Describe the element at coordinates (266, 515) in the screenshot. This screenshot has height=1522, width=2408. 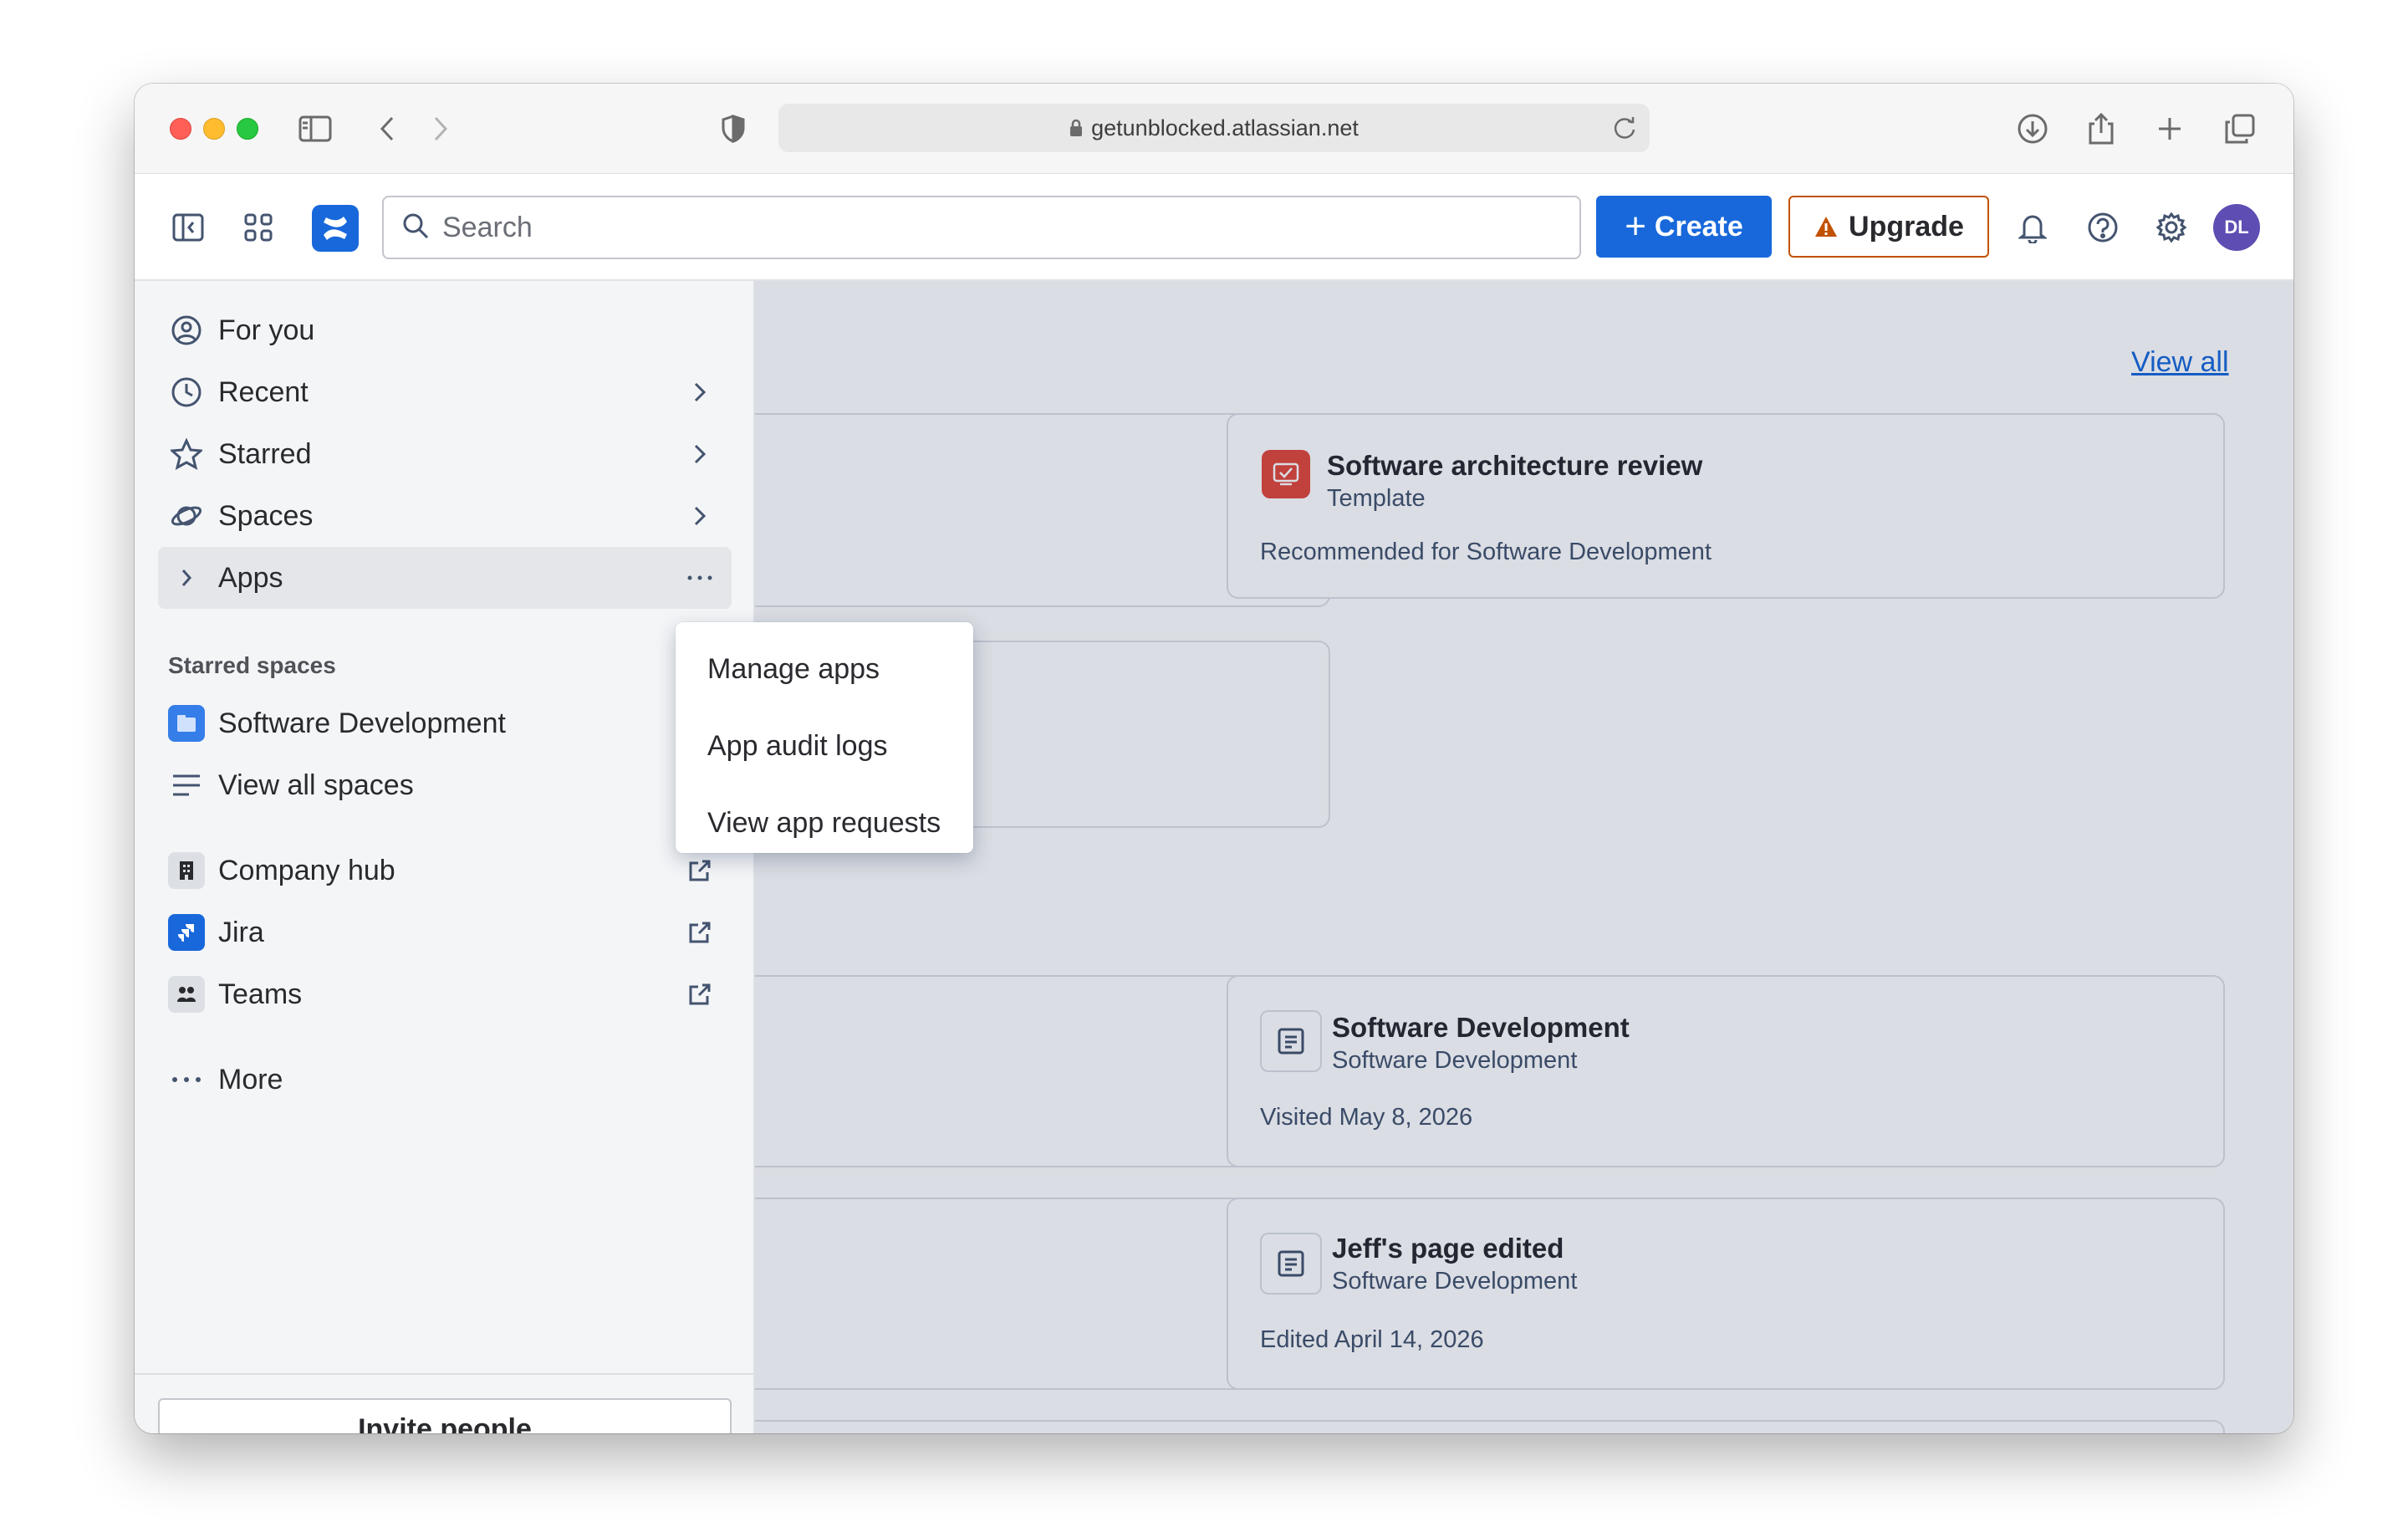
I see `sidebar-item-label: Spaces` at that location.